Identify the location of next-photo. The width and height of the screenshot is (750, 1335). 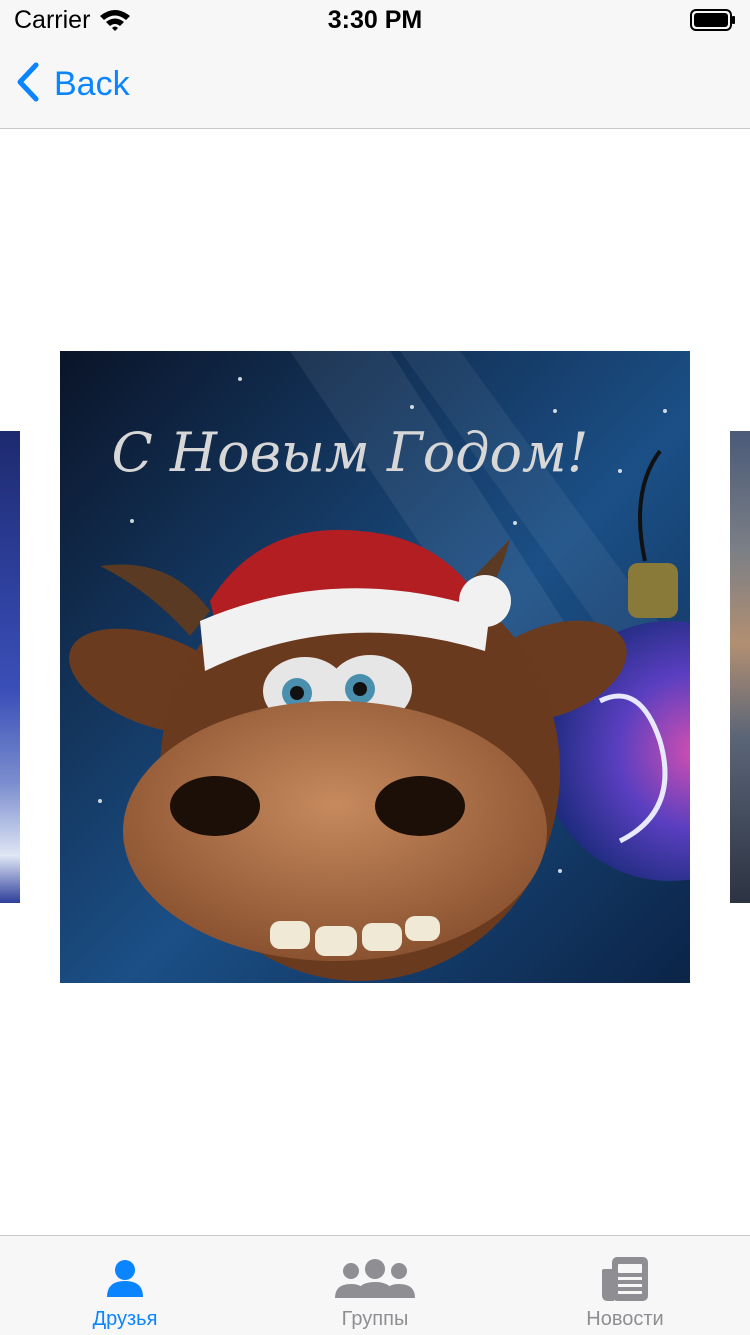
(740, 667).